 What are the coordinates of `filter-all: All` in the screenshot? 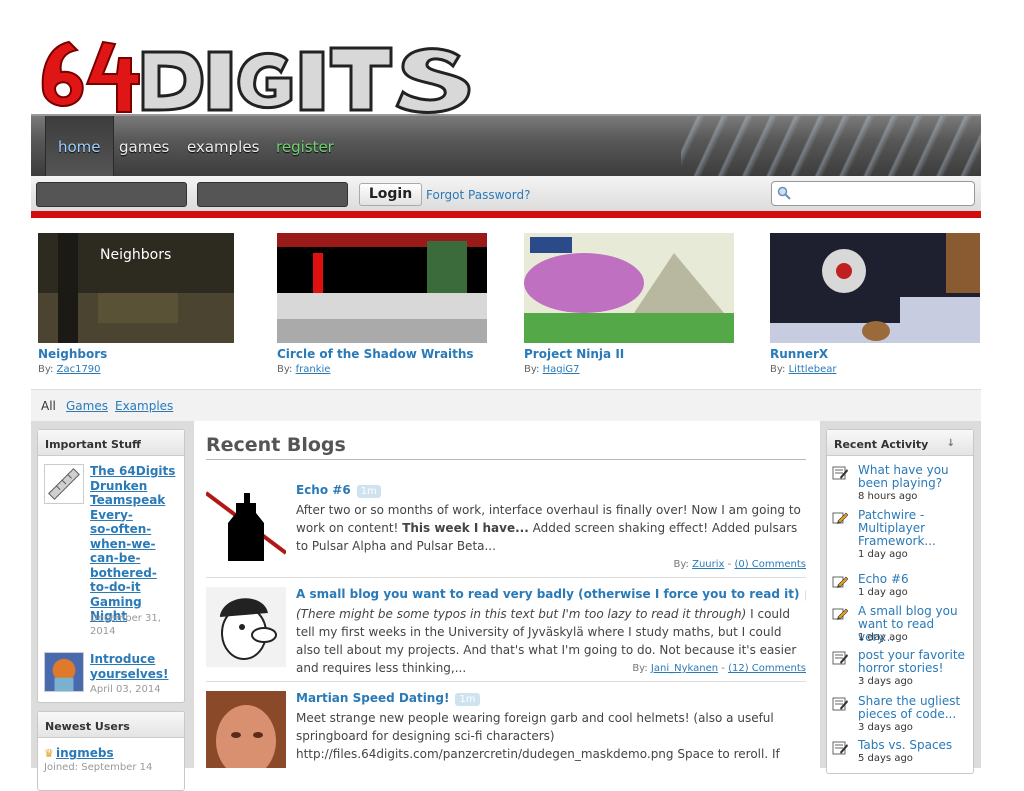 It's located at (48, 406).